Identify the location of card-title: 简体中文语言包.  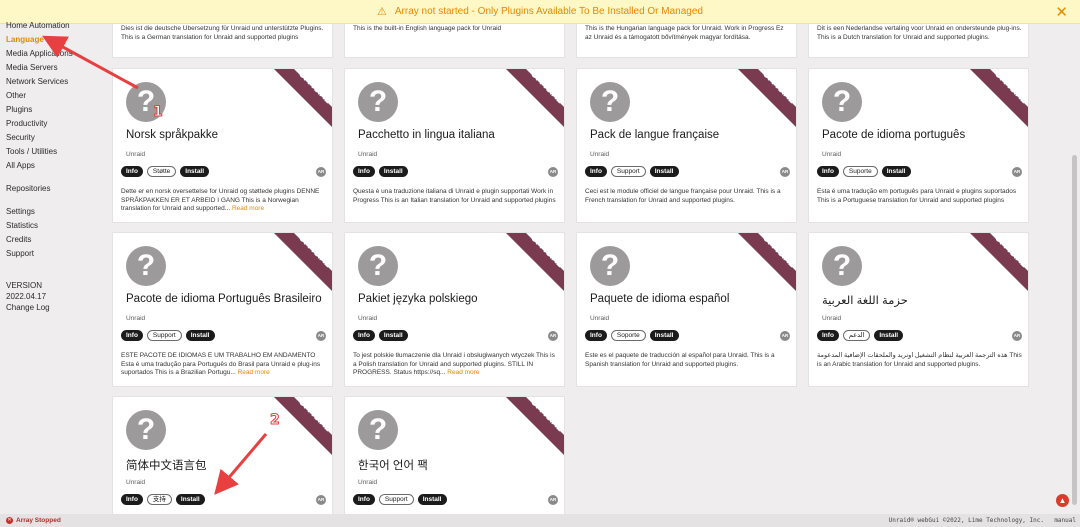
(166, 465).